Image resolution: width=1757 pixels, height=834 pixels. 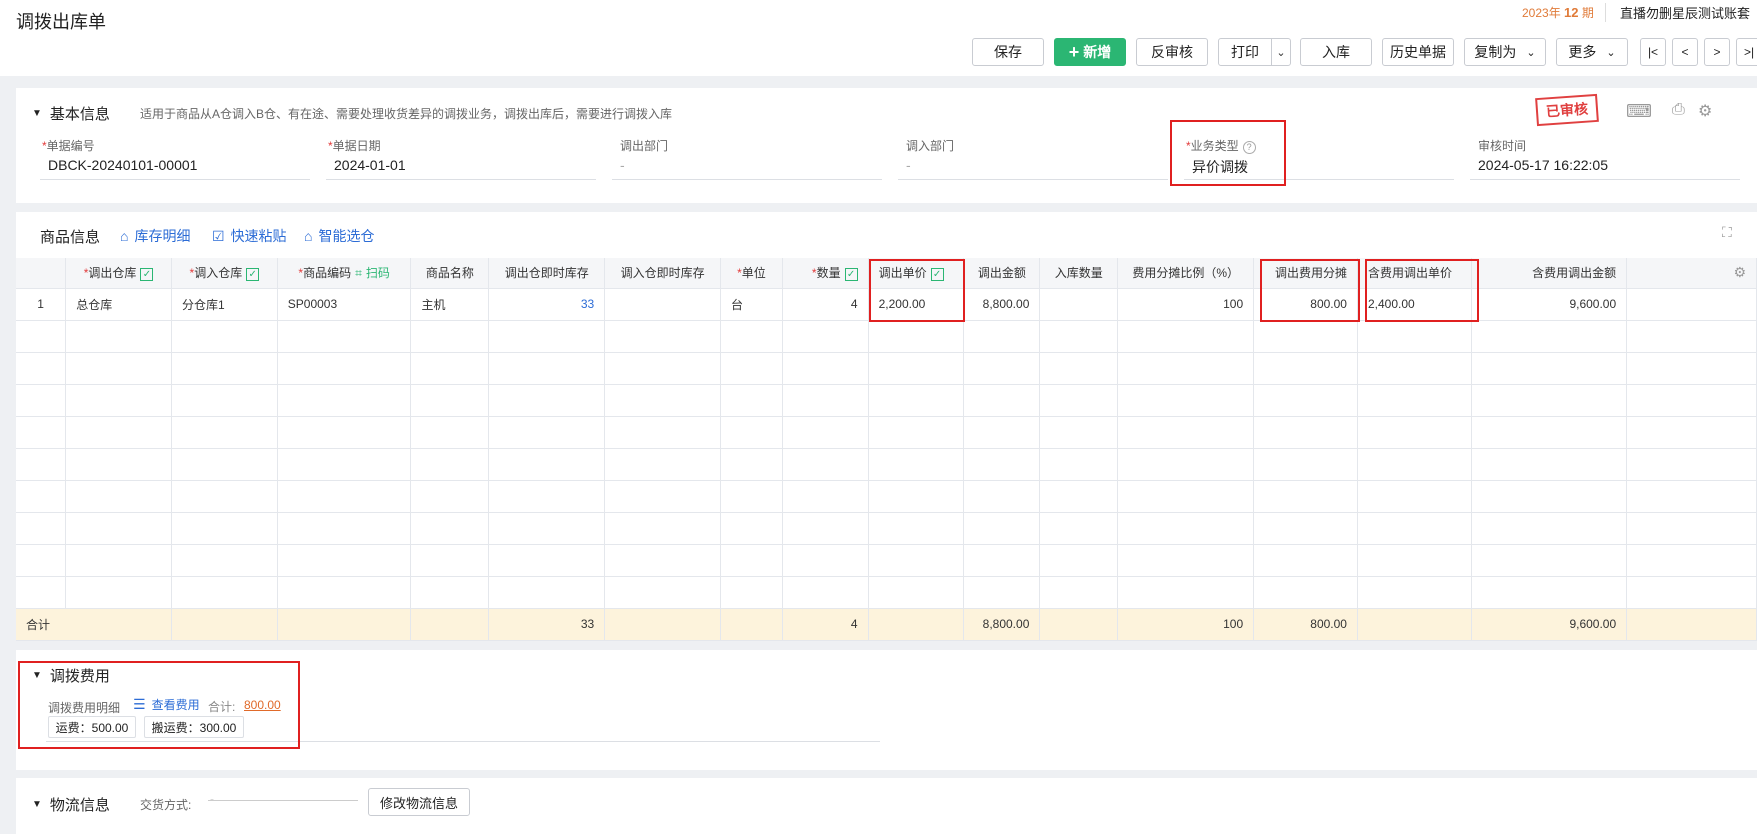 What do you see at coordinates (122, 165) in the screenshot?
I see `doc-number-field: DBCK-20240101-00001` at bounding box center [122, 165].